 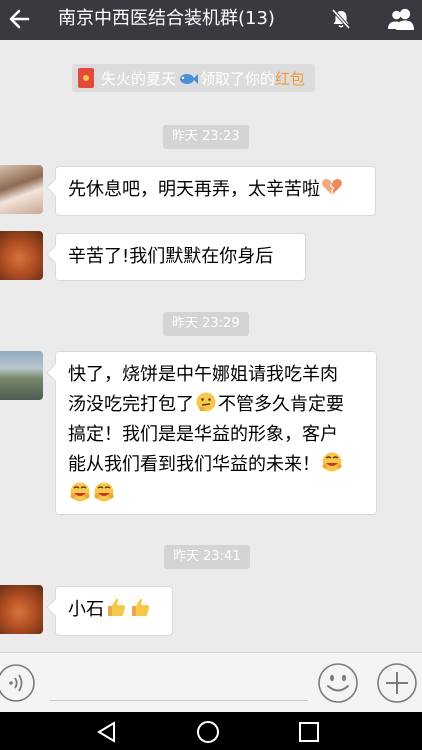 What do you see at coordinates (166, 18) in the screenshot?
I see `chat-title: 南京中西医结合装机群(13)` at bounding box center [166, 18].